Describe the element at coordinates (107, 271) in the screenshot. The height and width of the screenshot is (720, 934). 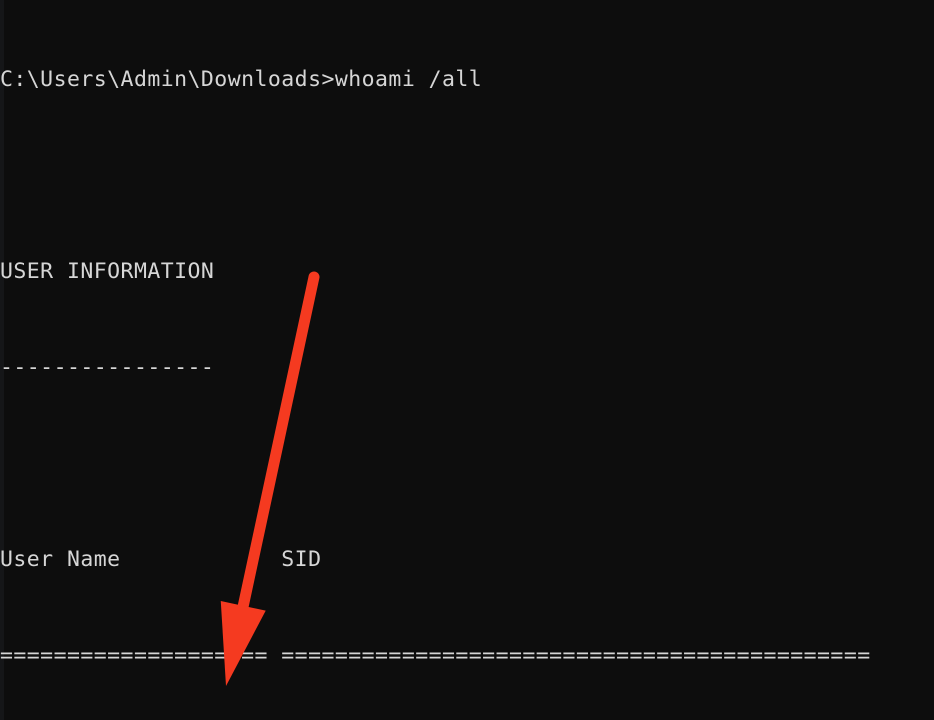
I see `user-information-heading: USER INFORMATION` at that location.